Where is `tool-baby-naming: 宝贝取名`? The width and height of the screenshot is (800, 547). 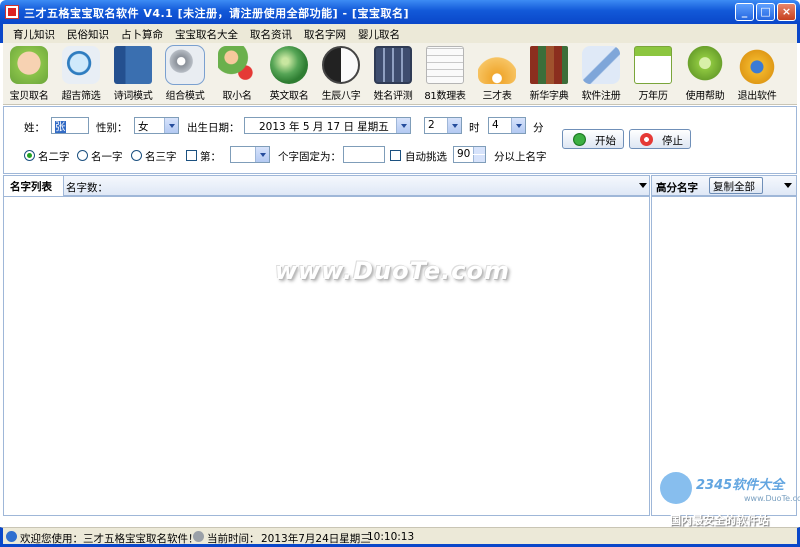 tool-baby-naming: 宝贝取名 is located at coordinates (29, 74).